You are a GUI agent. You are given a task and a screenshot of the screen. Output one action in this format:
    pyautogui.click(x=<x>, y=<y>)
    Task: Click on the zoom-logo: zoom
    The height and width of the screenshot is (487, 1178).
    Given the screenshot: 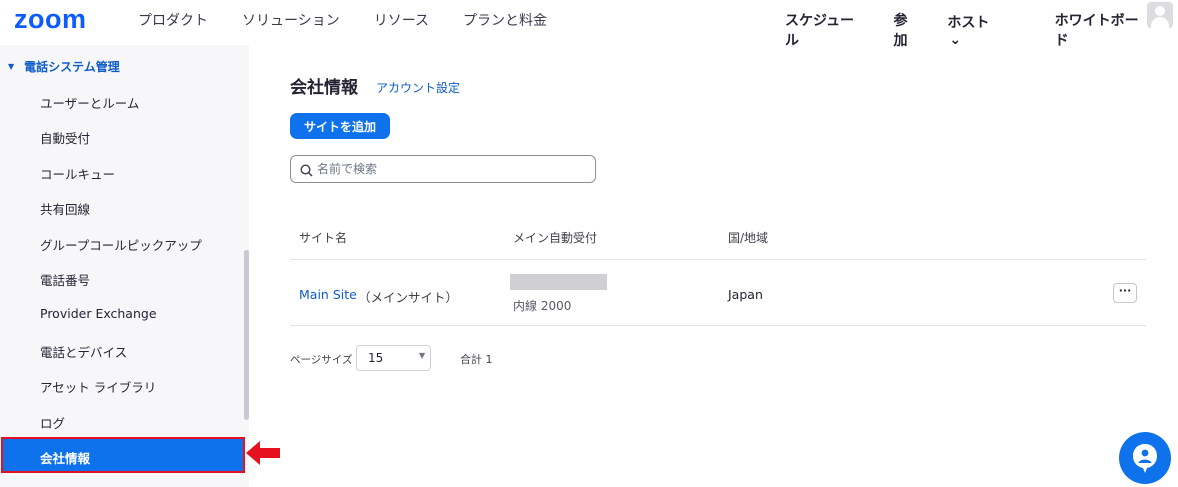 What is the action you would take?
    pyautogui.click(x=50, y=19)
    